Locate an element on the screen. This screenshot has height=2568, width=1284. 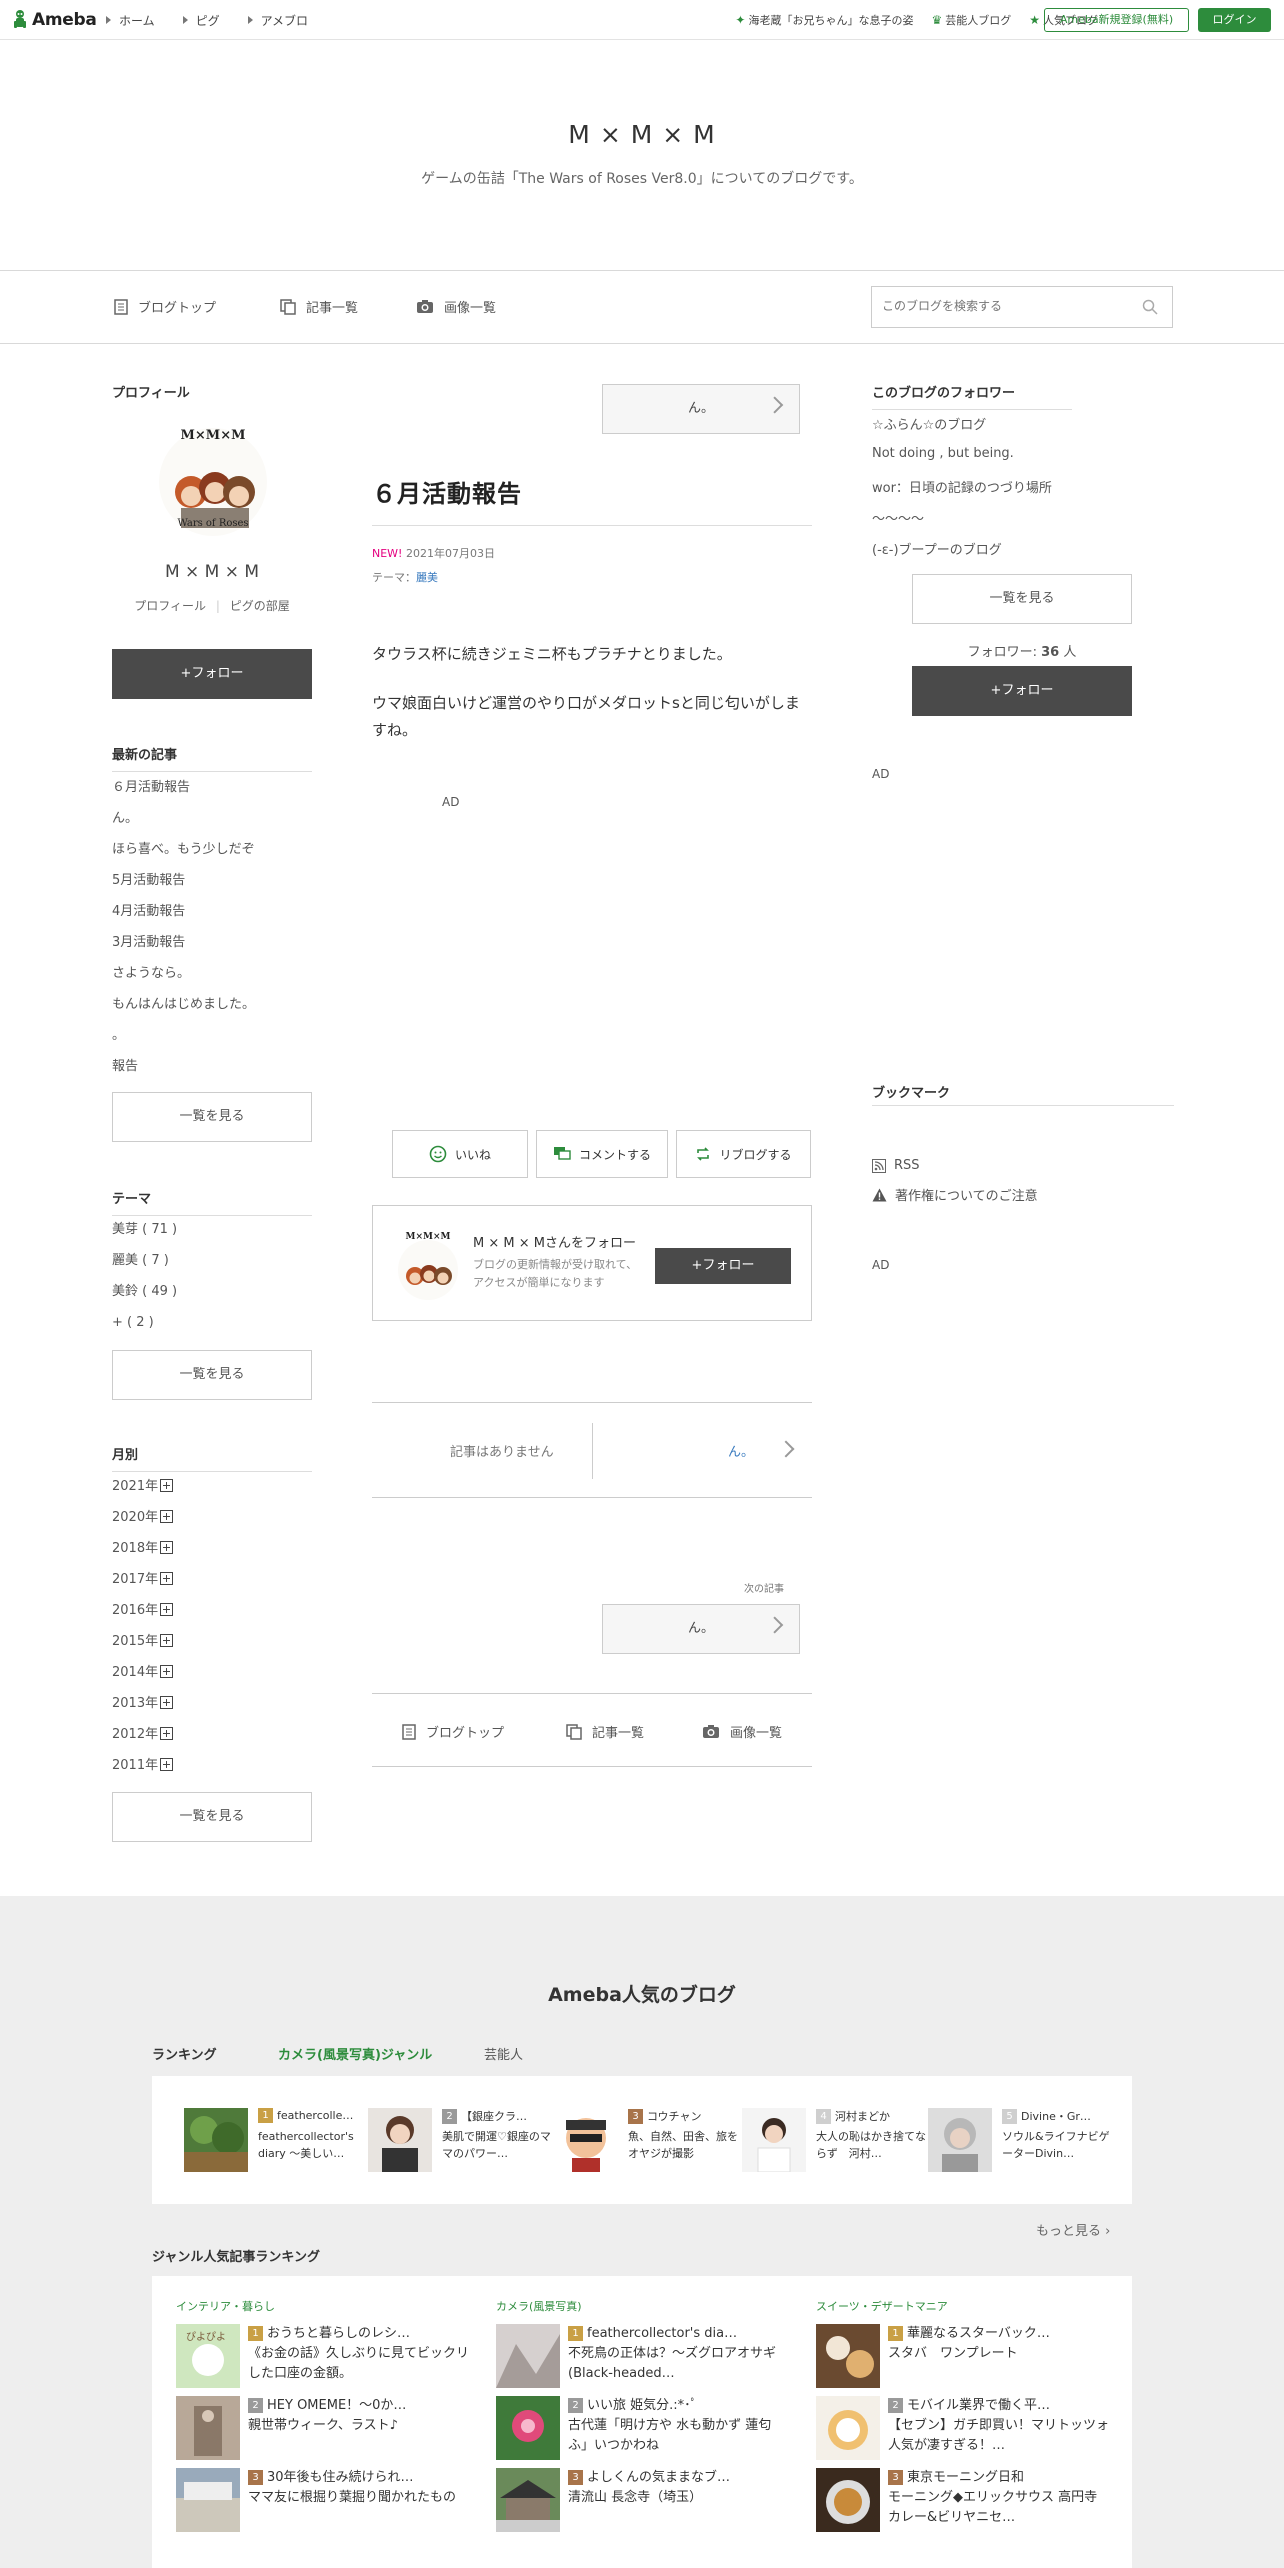
monthly-more-button: 一覧を見る is located at coordinates (212, 1817).